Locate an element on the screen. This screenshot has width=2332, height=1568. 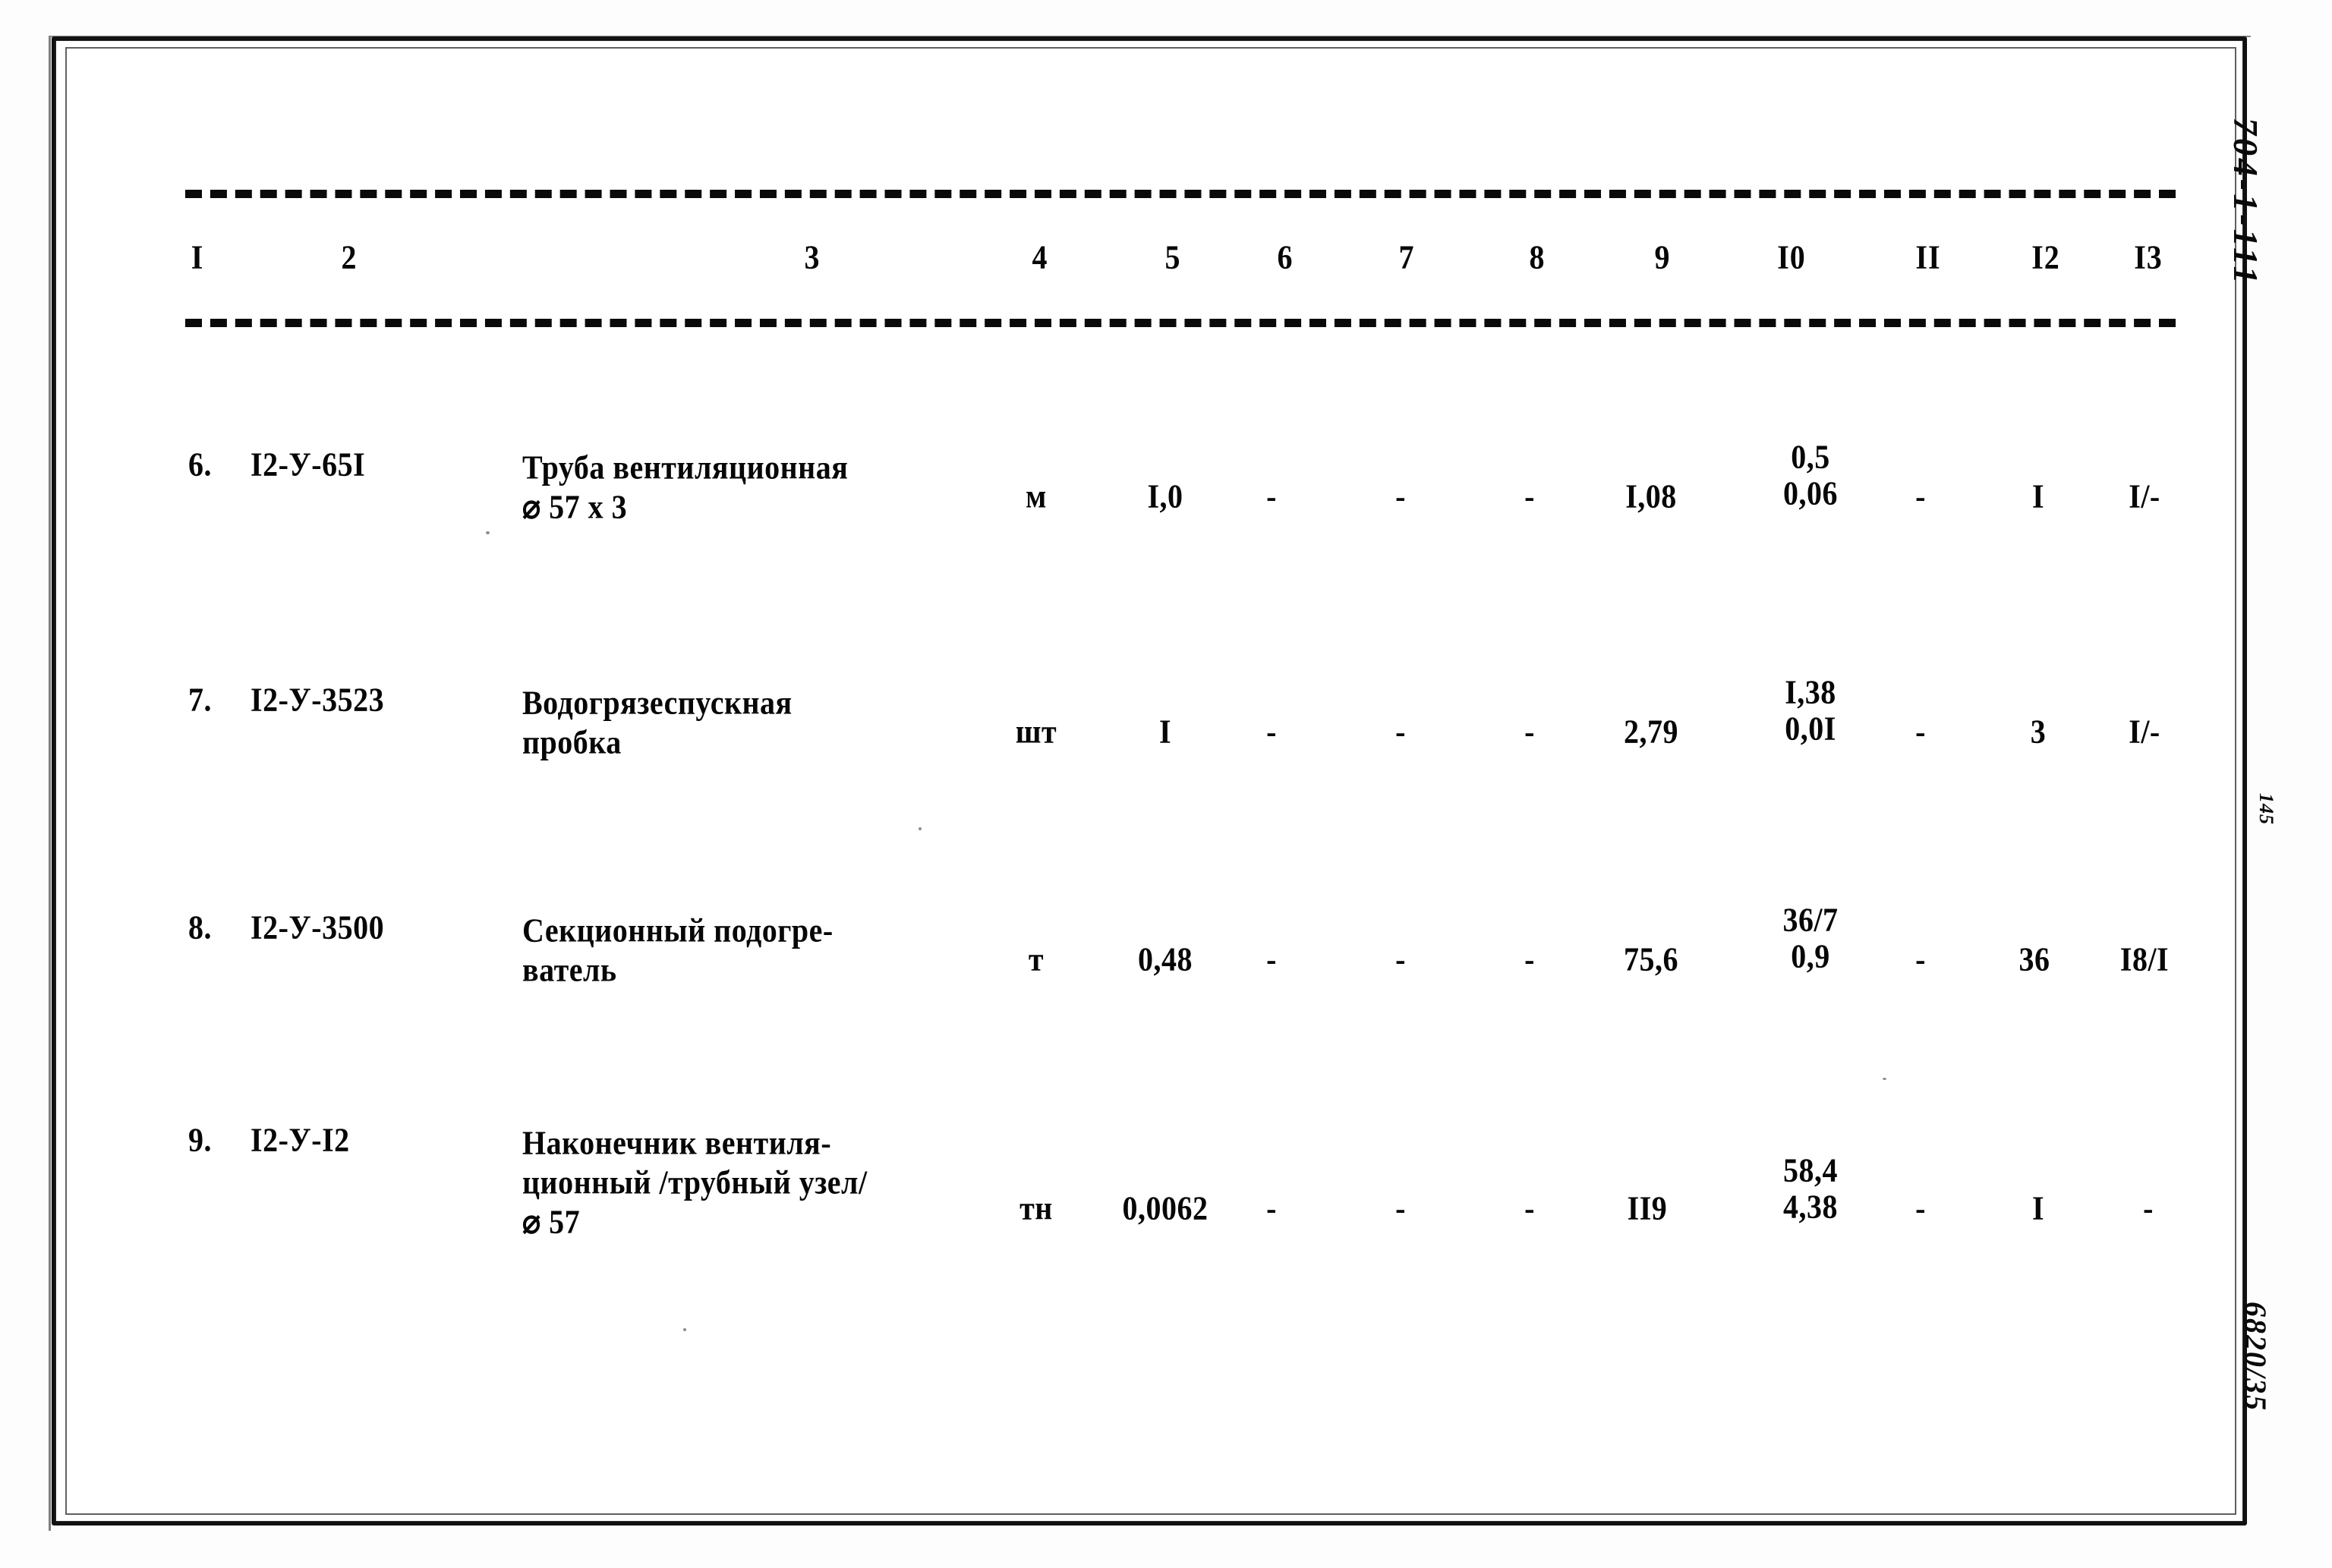
row-col10-top: I,38 is located at coordinates (1811, 691).